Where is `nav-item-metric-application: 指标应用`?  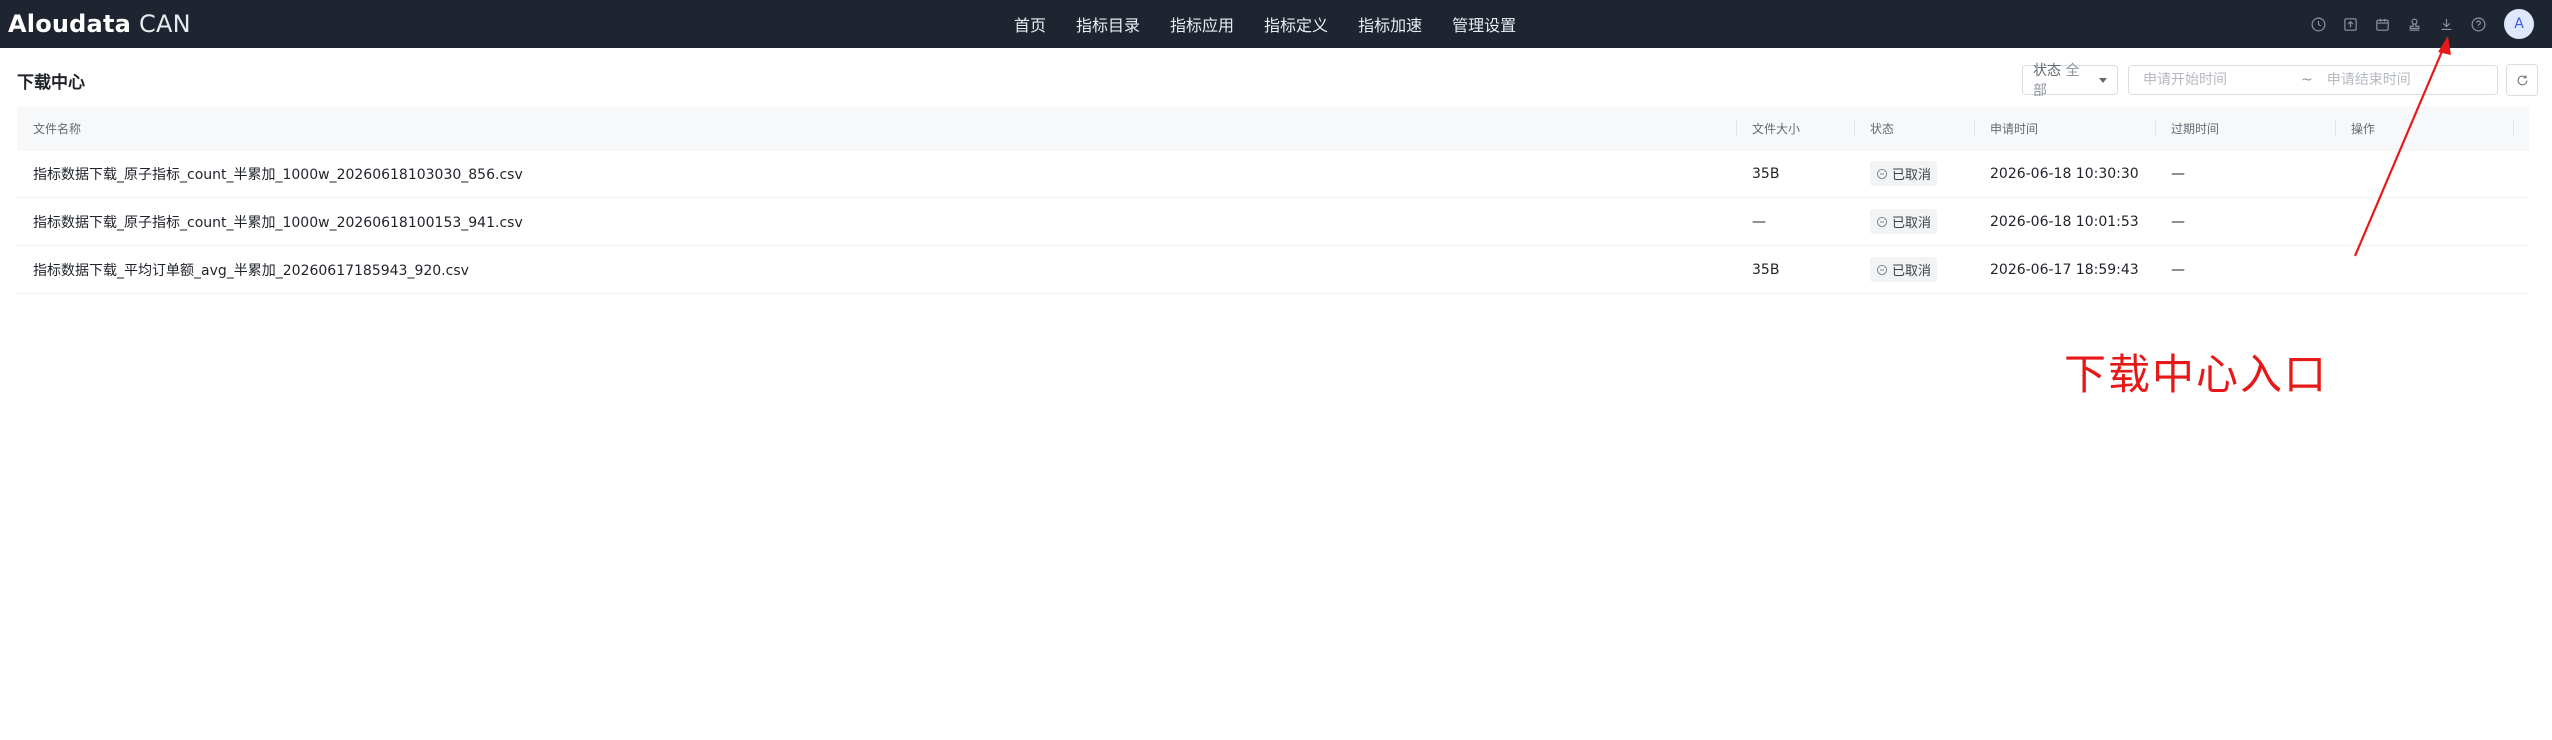
nav-item-metric-application: 指标应用 is located at coordinates (1202, 24).